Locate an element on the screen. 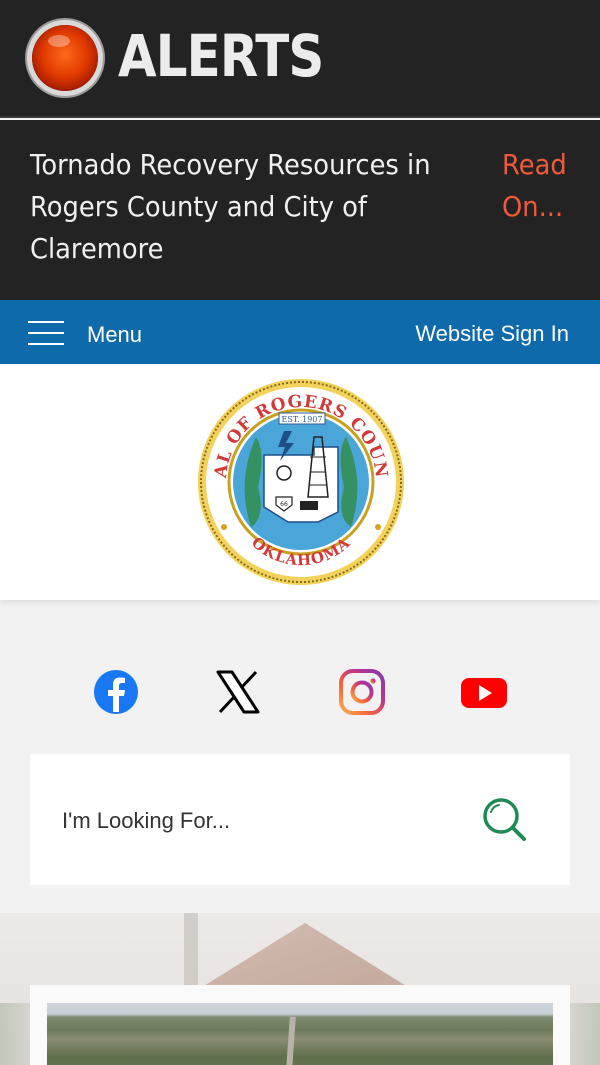 The image size is (600, 1065). menu-button: Menu is located at coordinates (114, 335).